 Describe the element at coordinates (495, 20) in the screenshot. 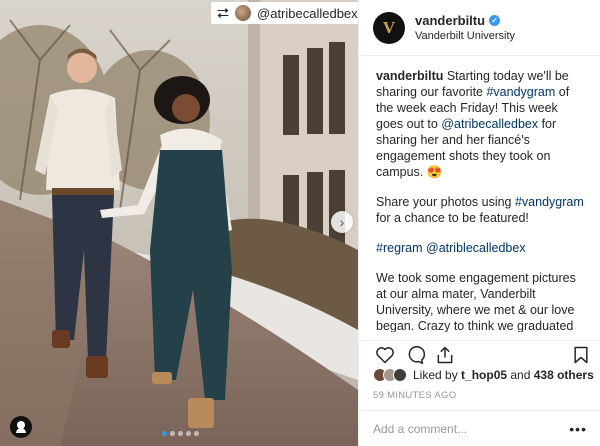

I see `verified-badge-icon: ✓` at that location.